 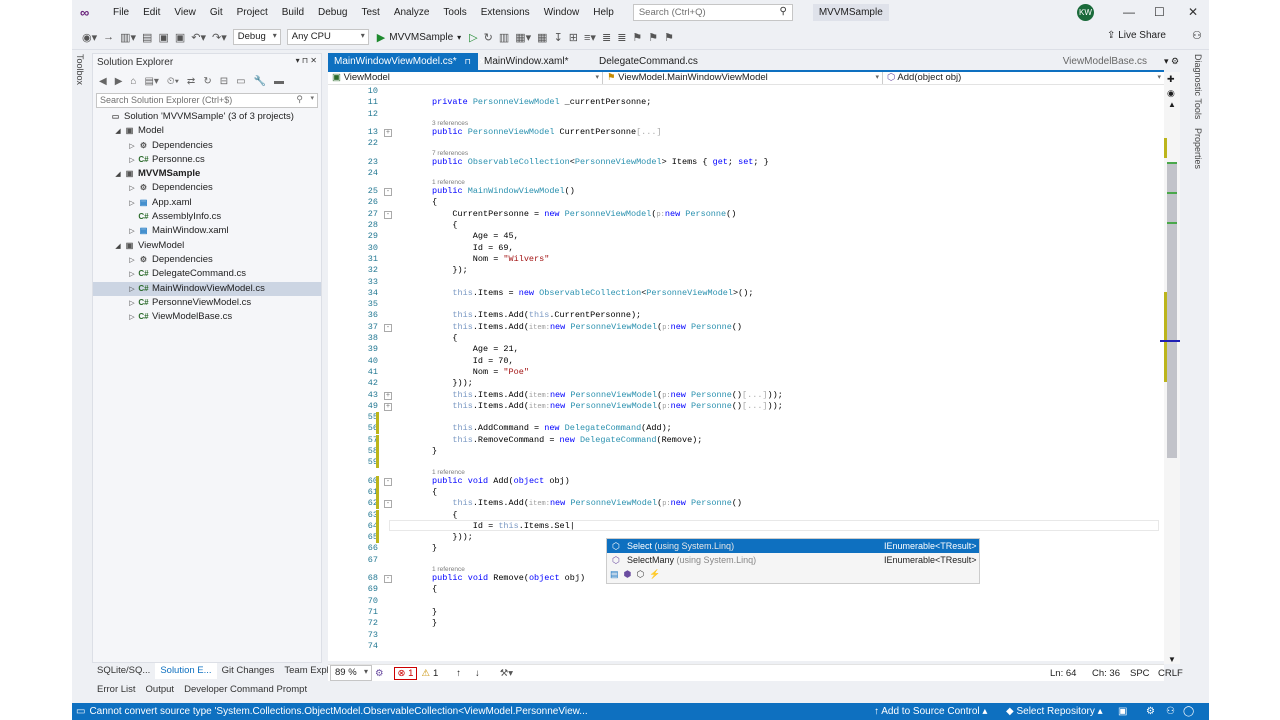 I want to click on feedback-icon: ⚇, so click(x=1197, y=35).